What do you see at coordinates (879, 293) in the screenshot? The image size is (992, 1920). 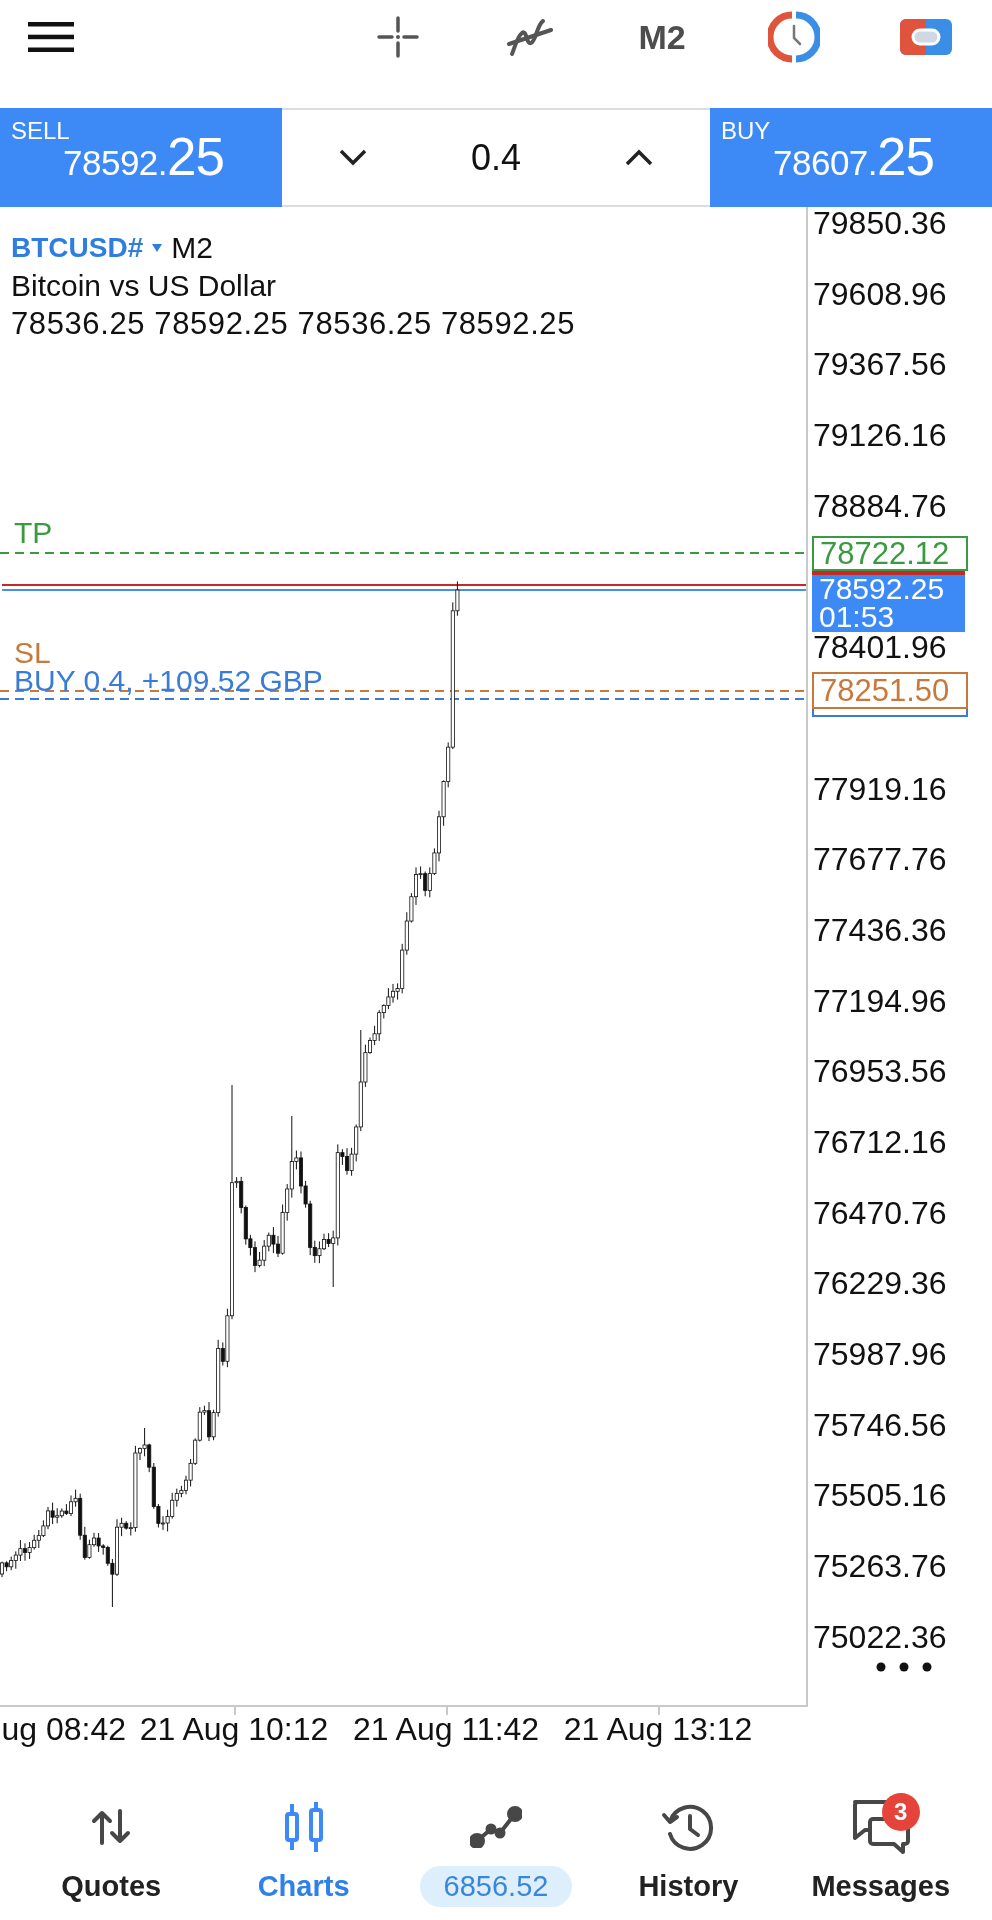 I see `price-label: 79608.96` at bounding box center [879, 293].